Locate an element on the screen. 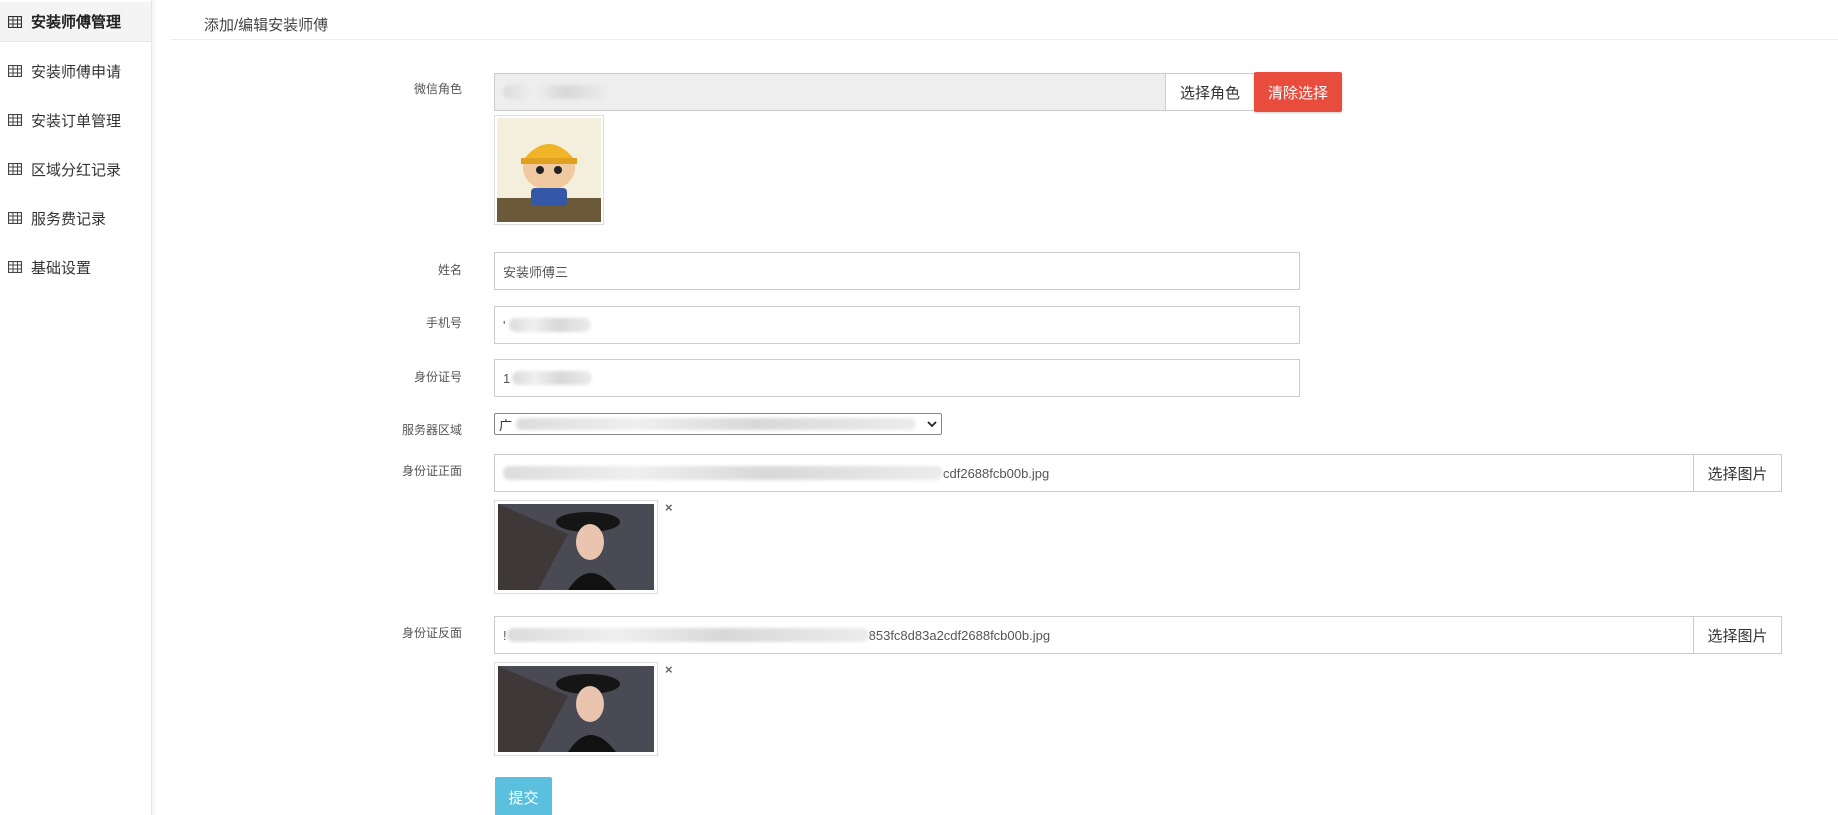 The image size is (1838, 815). id-number-label: 身份证号 is located at coordinates (437, 377).